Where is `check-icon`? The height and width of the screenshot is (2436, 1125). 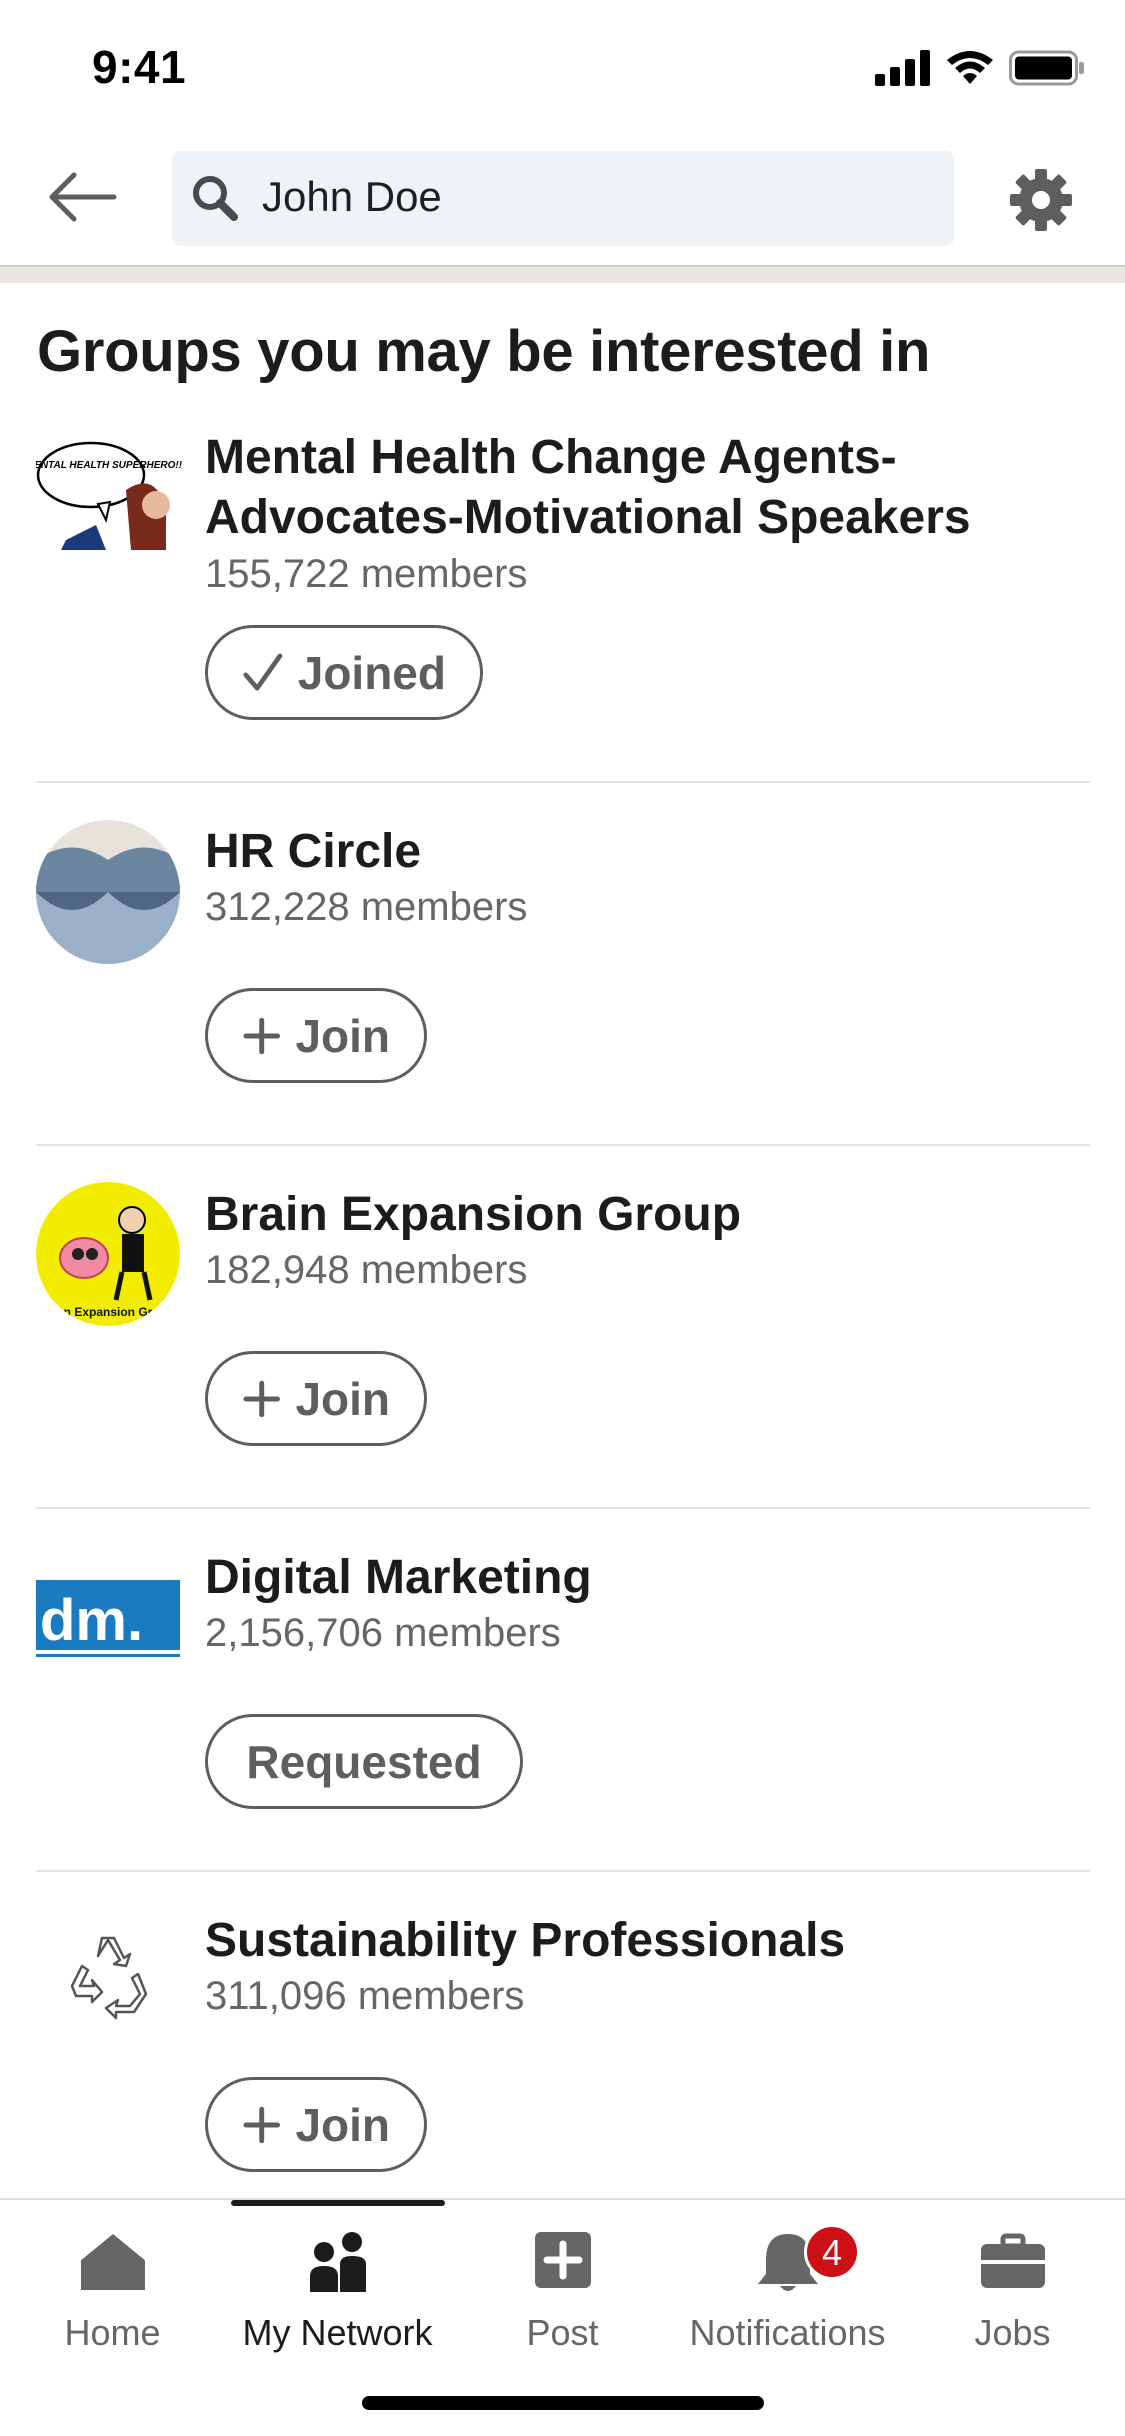
check-icon is located at coordinates (263, 672).